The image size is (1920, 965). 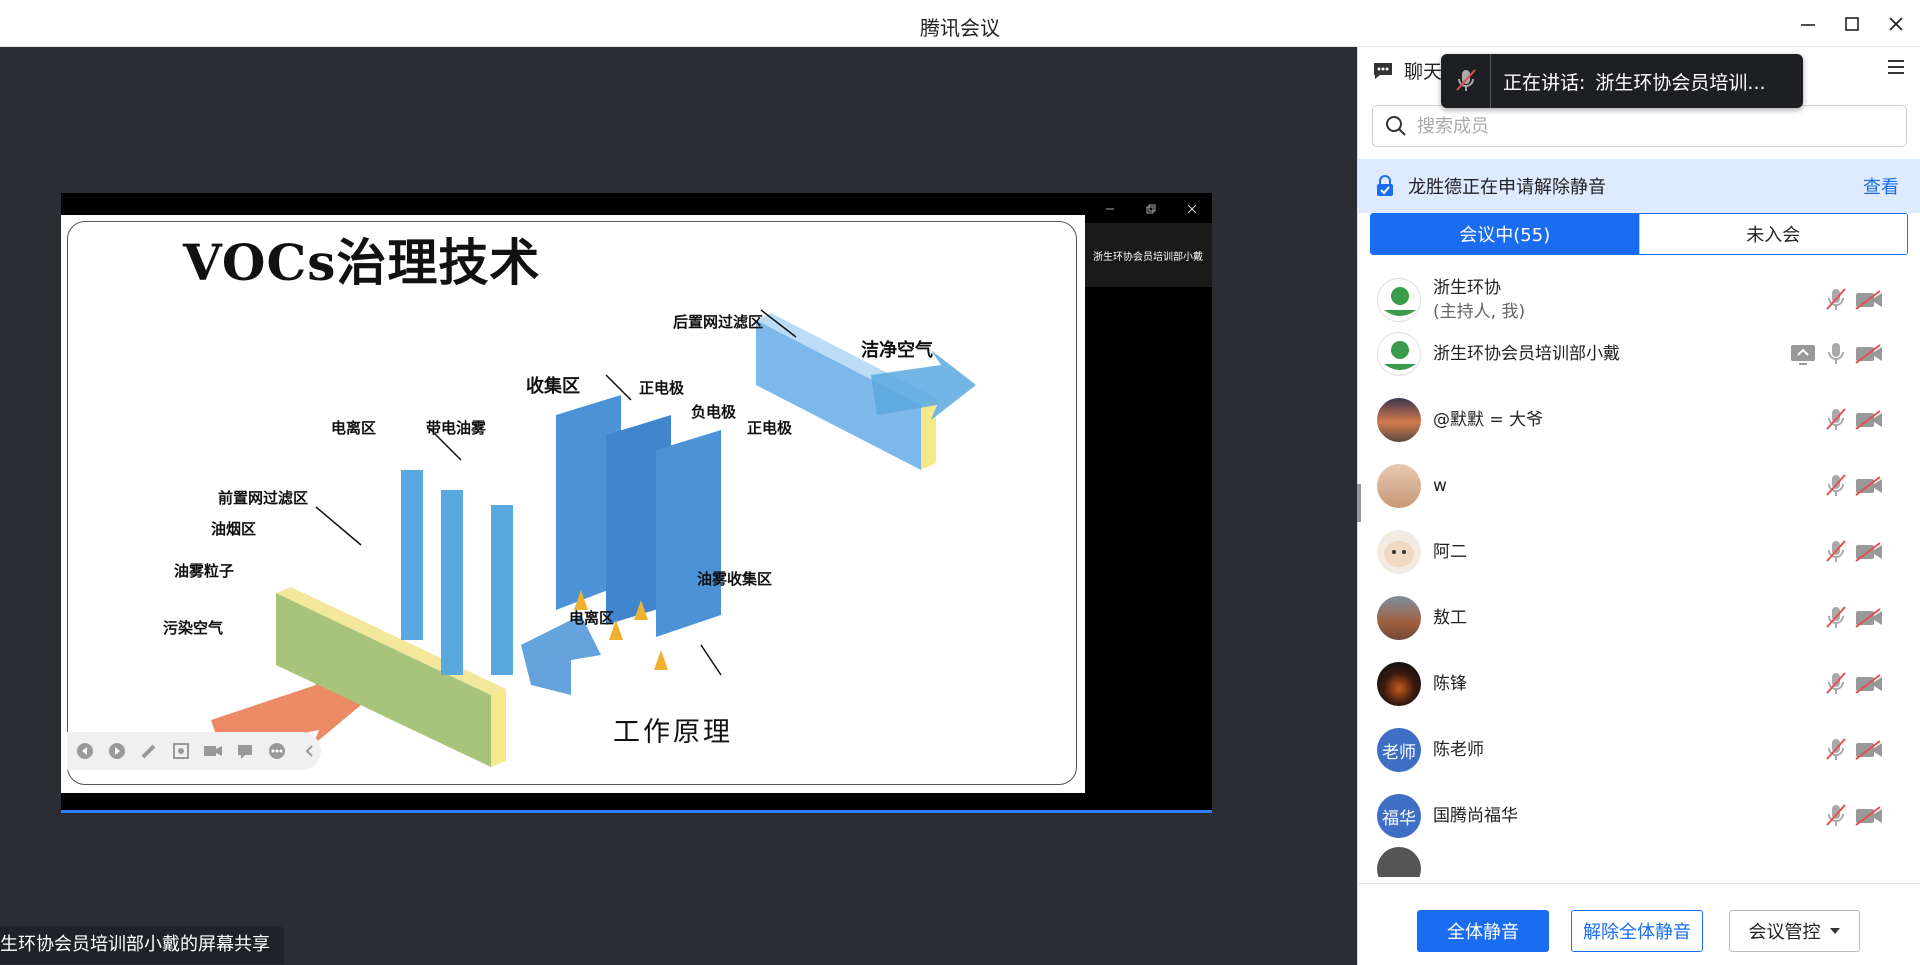 I want to click on label-rear-filter: 后置网过滤区, so click(x=718, y=322).